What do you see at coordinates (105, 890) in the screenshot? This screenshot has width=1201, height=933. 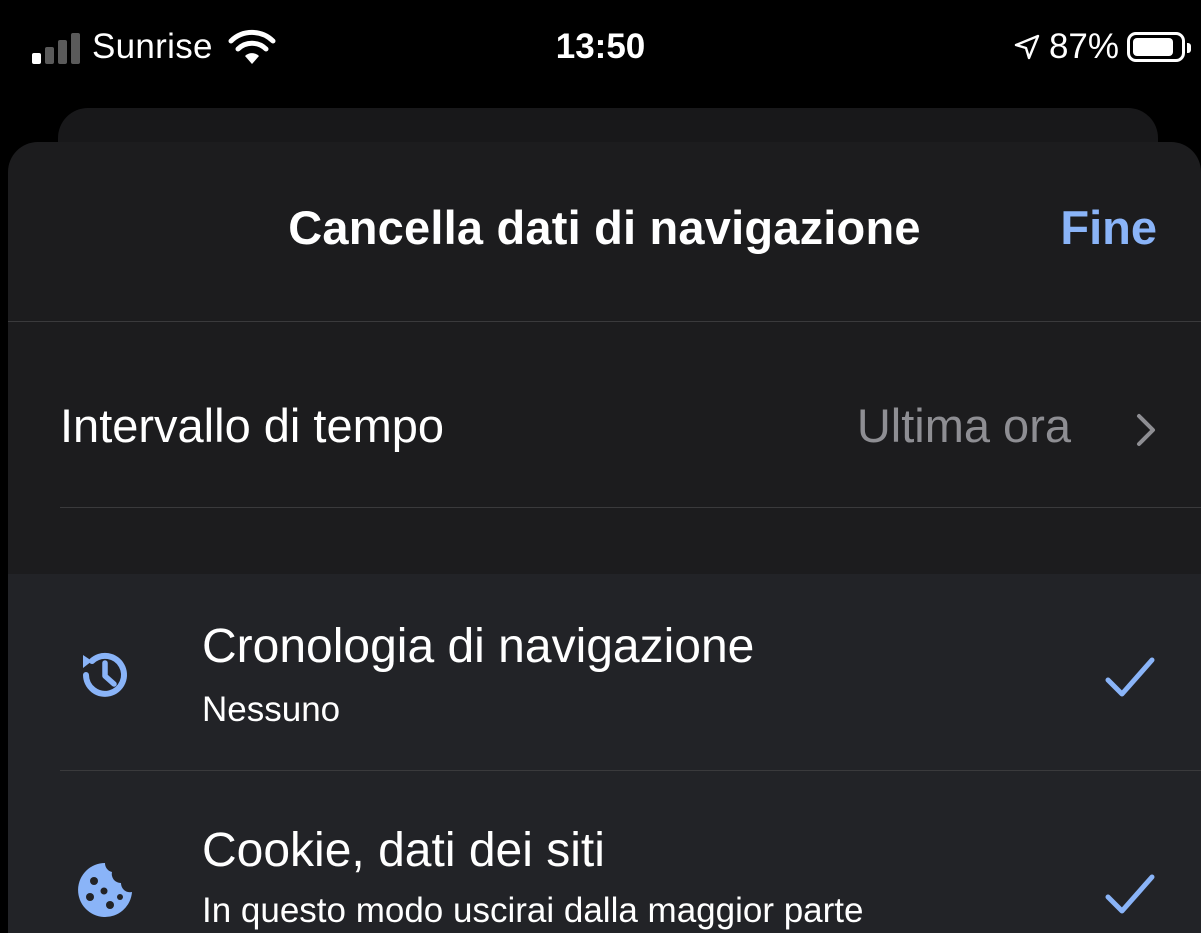 I see `cookie-icon` at bounding box center [105, 890].